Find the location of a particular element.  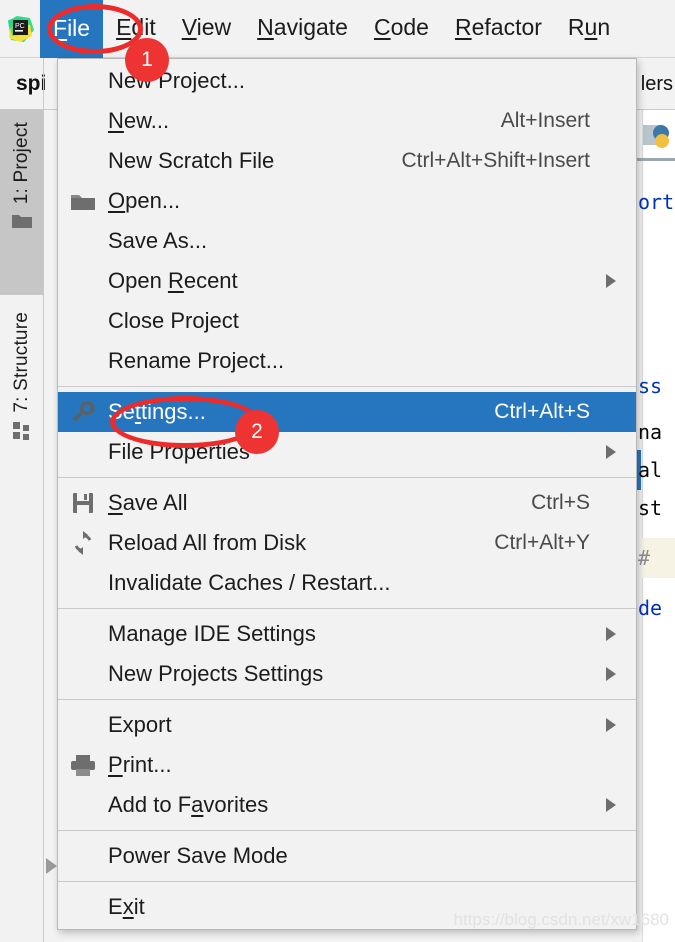

menu-item-new-scratch-file: New Scratch File Ctrl+Alt+Shift+Insert is located at coordinates (347, 161).